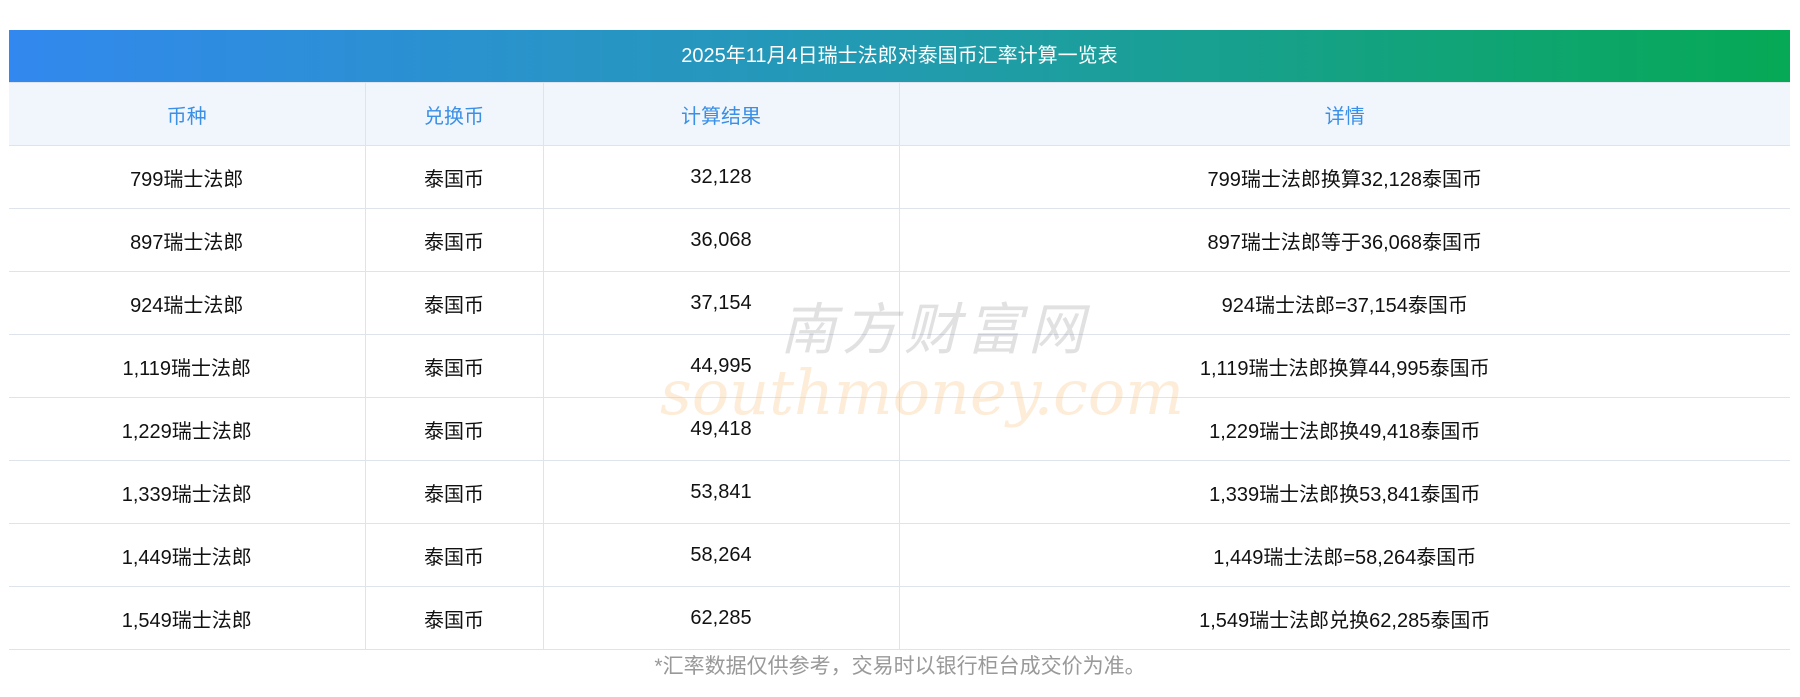 Image resolution: width=1800 pixels, height=697 pixels. What do you see at coordinates (1344, 114) in the screenshot?
I see `column-header-detail: 详情` at bounding box center [1344, 114].